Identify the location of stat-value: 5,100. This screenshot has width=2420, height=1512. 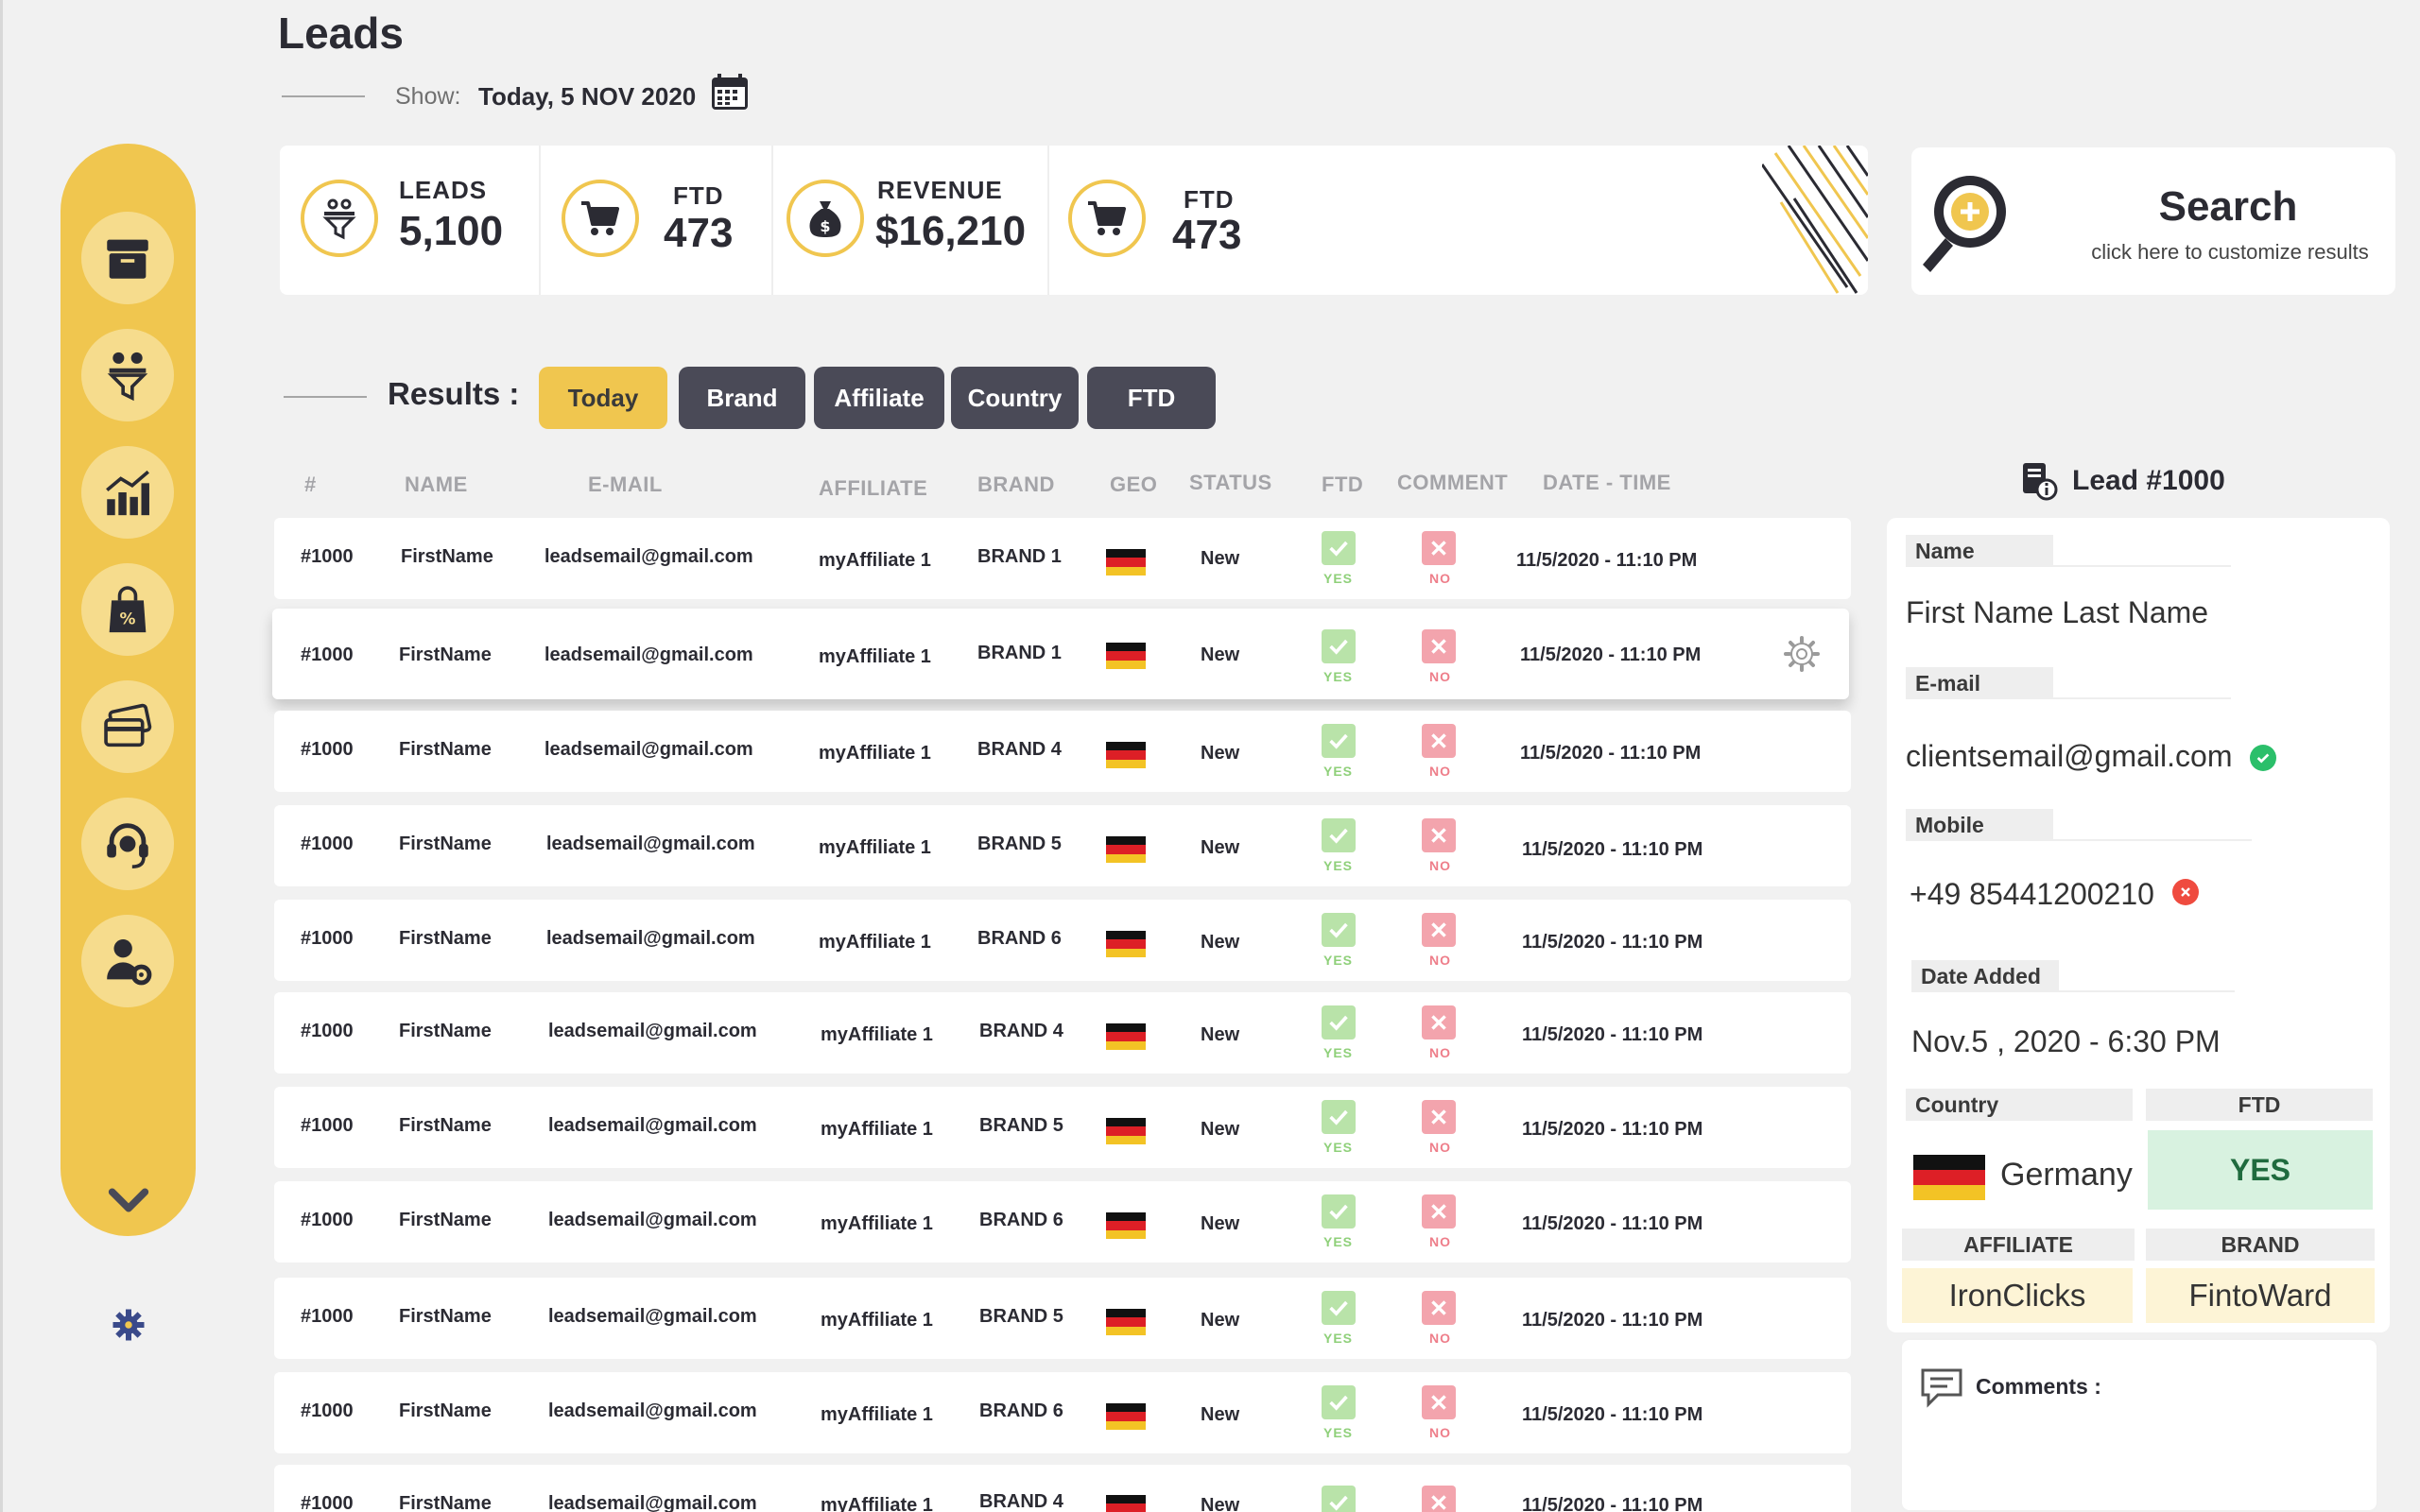
(451, 231).